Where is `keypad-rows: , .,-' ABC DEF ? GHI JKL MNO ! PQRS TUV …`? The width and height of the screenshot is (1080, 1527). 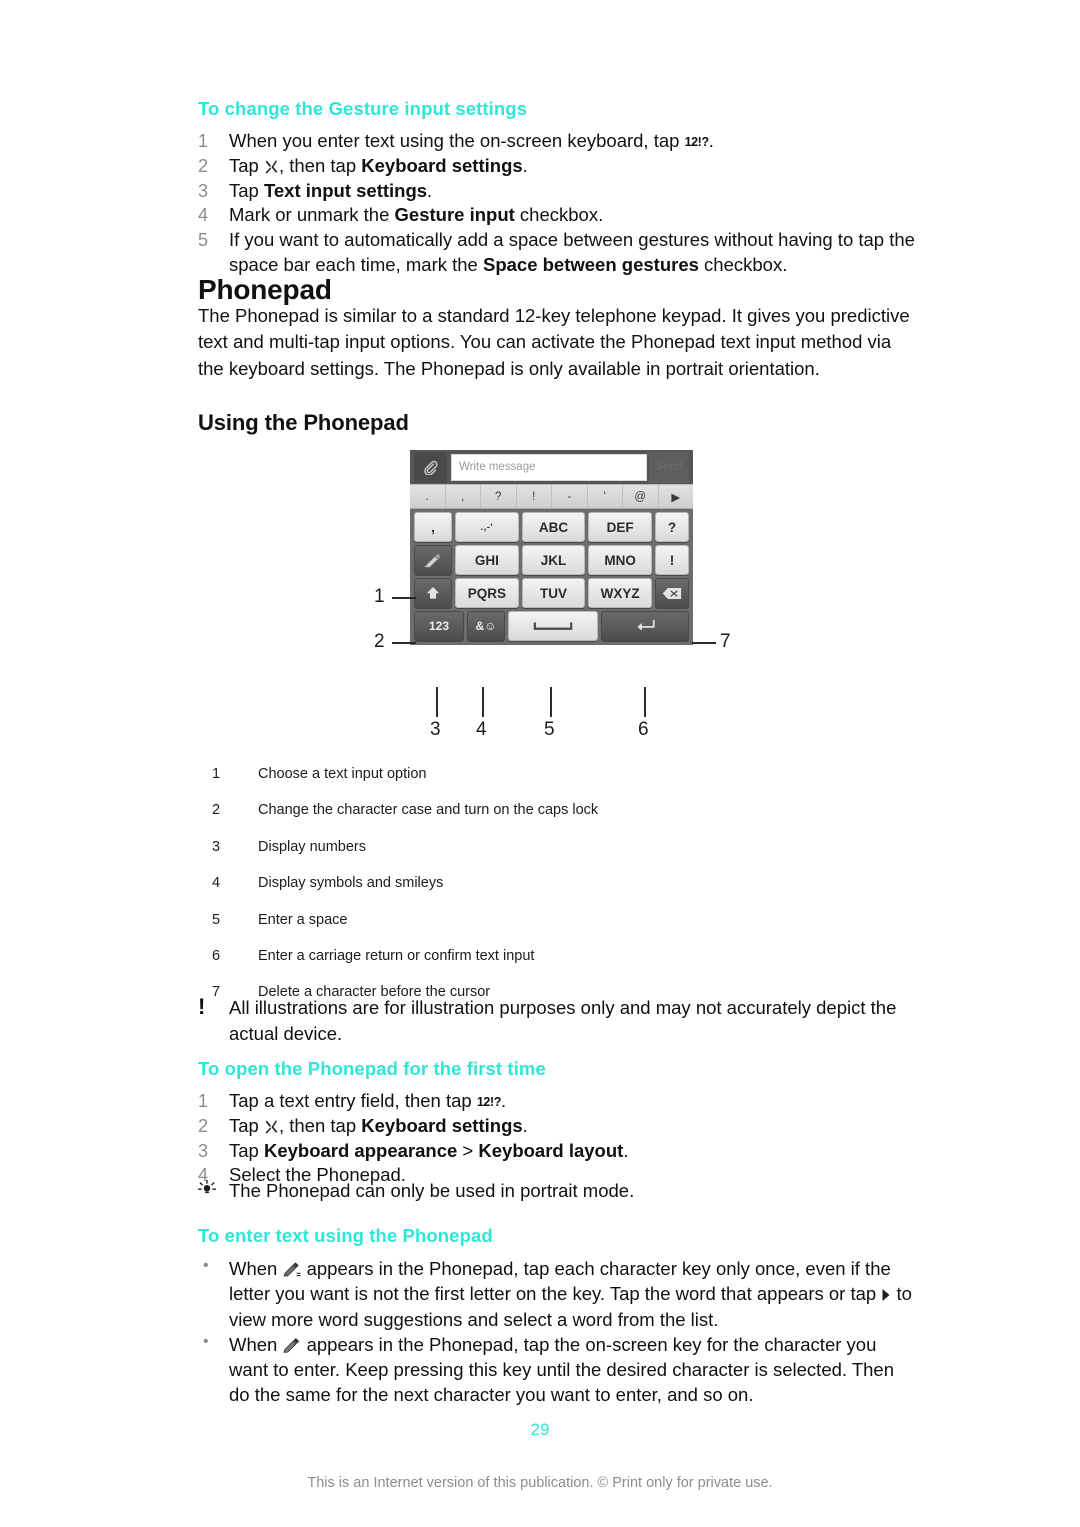 keypad-rows: , .,-' ABC DEF ? GHI JKL MNO ! PQRS TUV … is located at coordinates (551, 577).